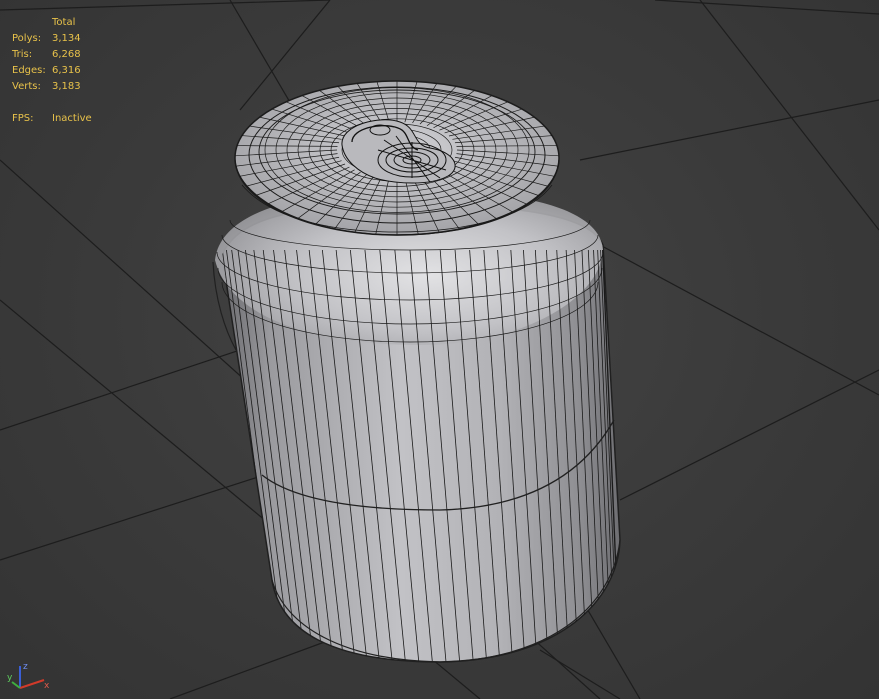  I want to click on stat-label: Edges:, so click(29, 70).